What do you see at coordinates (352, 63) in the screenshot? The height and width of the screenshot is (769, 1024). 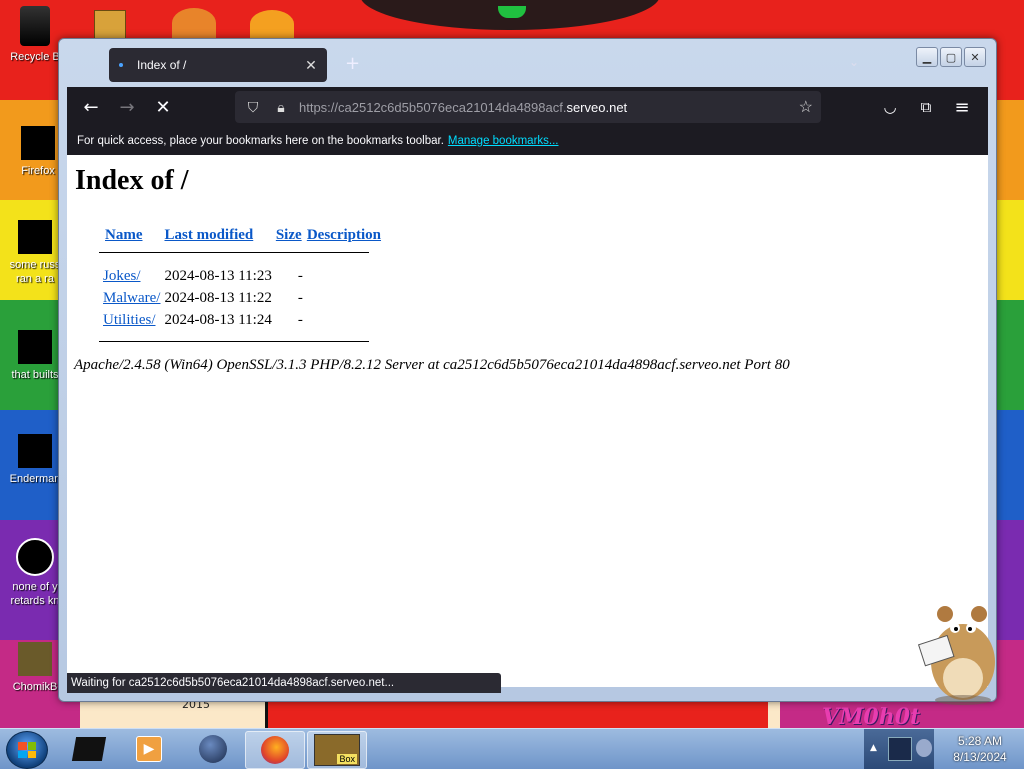 I see `new-tab-button: +` at bounding box center [352, 63].